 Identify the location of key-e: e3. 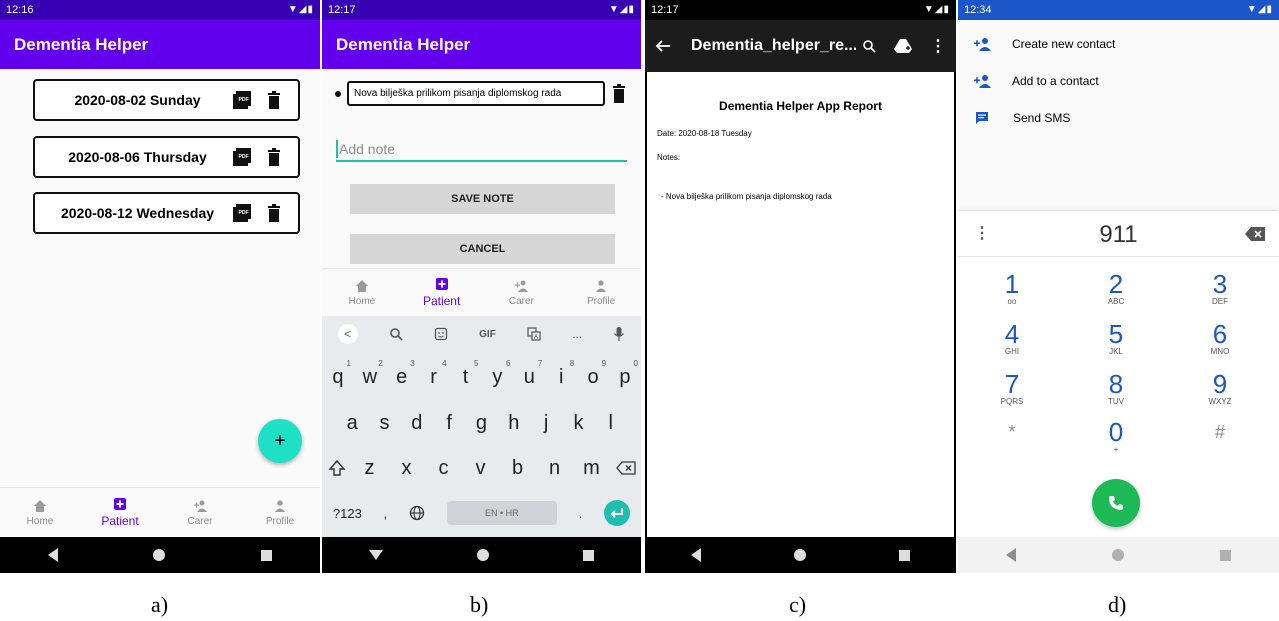
(402, 374).